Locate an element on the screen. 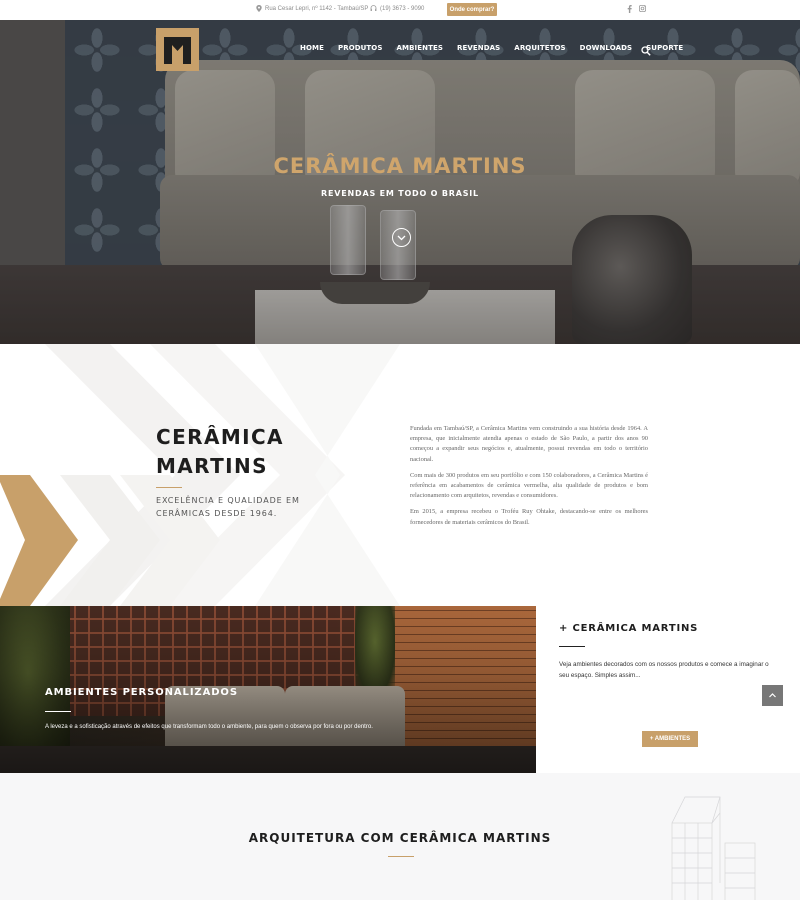 The width and height of the screenshot is (800, 900). phone-text: (19) 3673 - 9090 is located at coordinates (402, 8).